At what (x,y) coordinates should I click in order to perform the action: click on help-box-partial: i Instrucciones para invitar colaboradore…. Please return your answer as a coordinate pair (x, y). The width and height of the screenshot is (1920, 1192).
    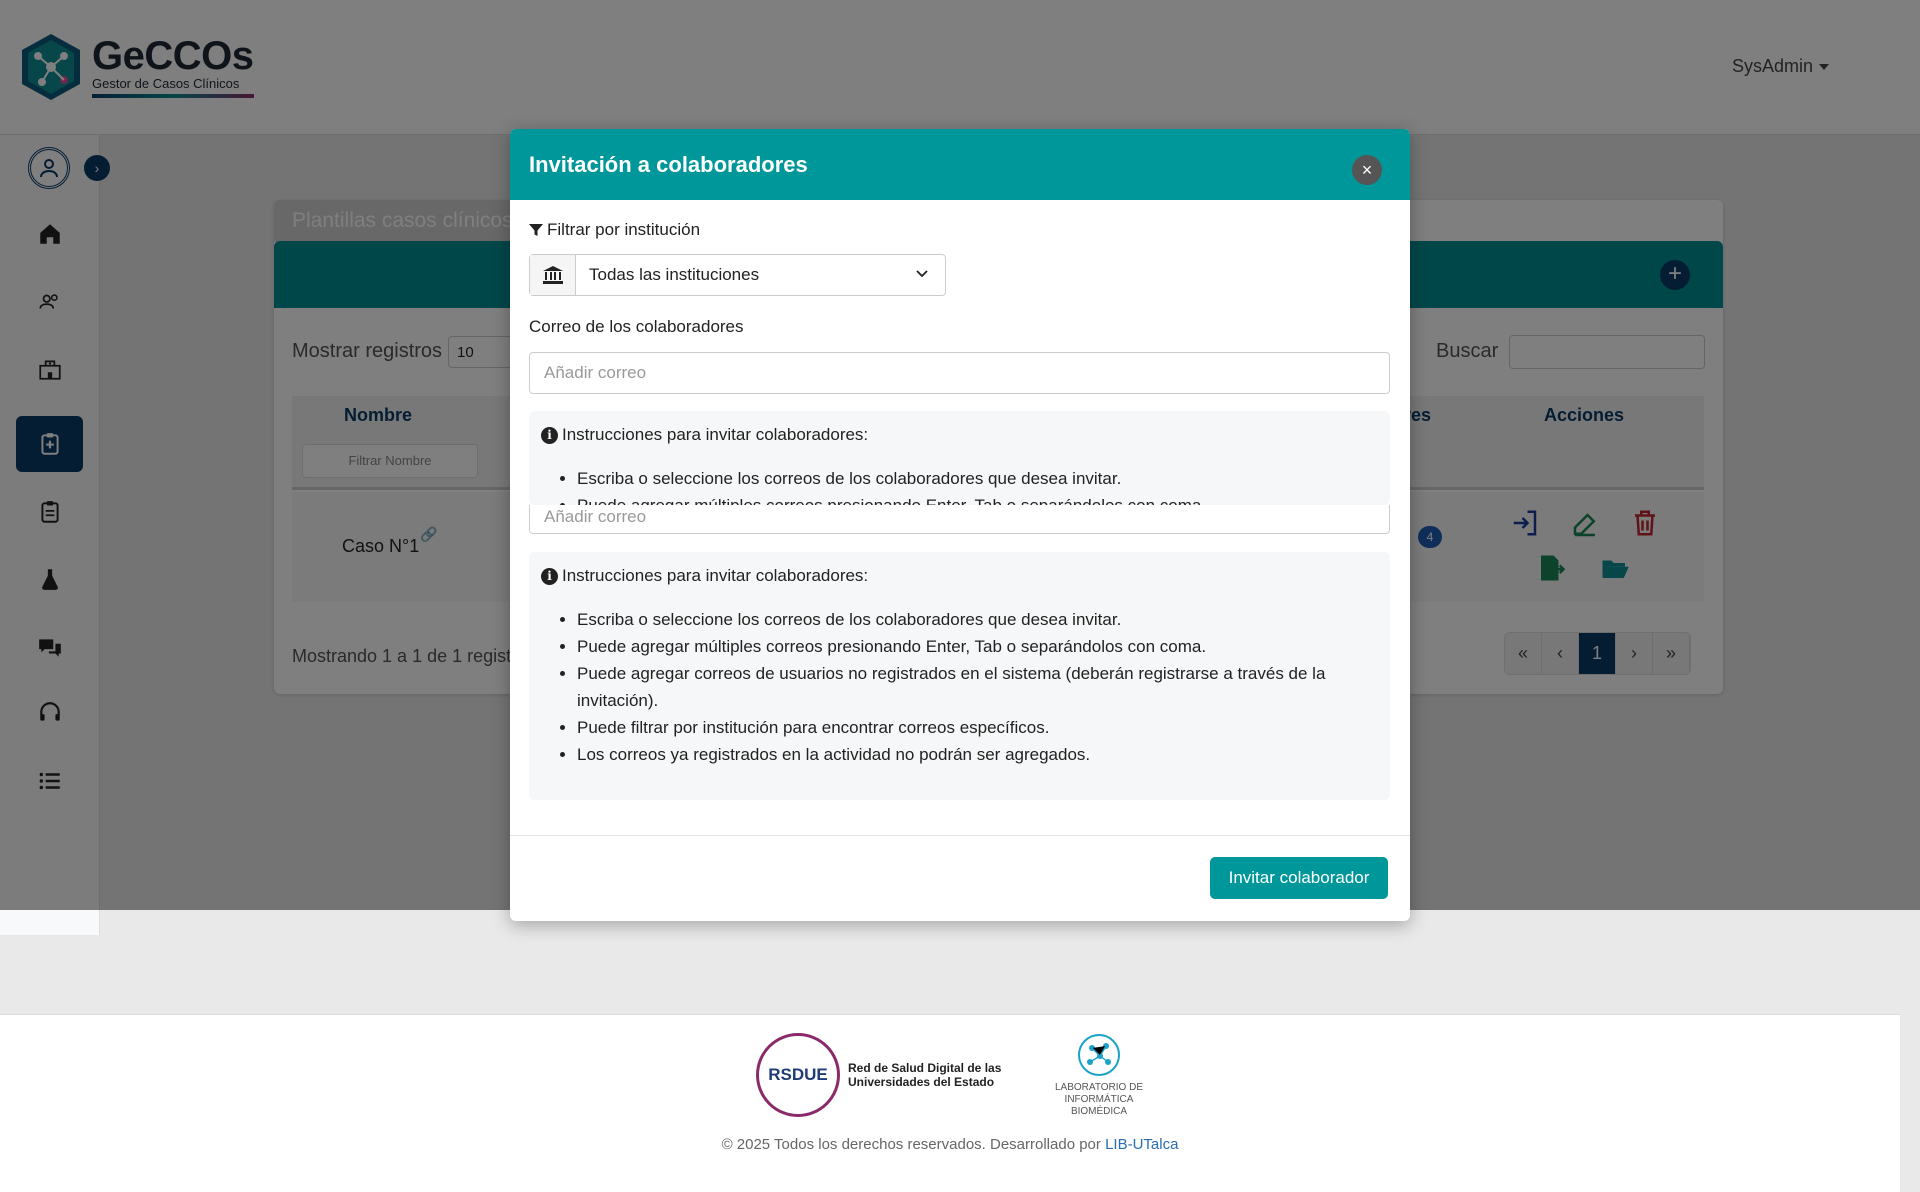
    Looking at the image, I should click on (959, 458).